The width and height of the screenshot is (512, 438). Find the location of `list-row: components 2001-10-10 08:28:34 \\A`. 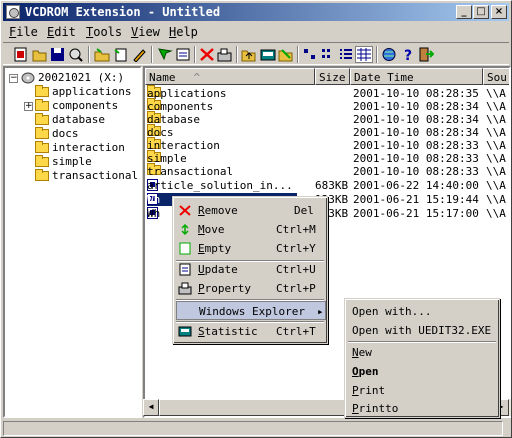

list-row: components 2001-10-10 08:28:34 \\A is located at coordinates (327, 105).